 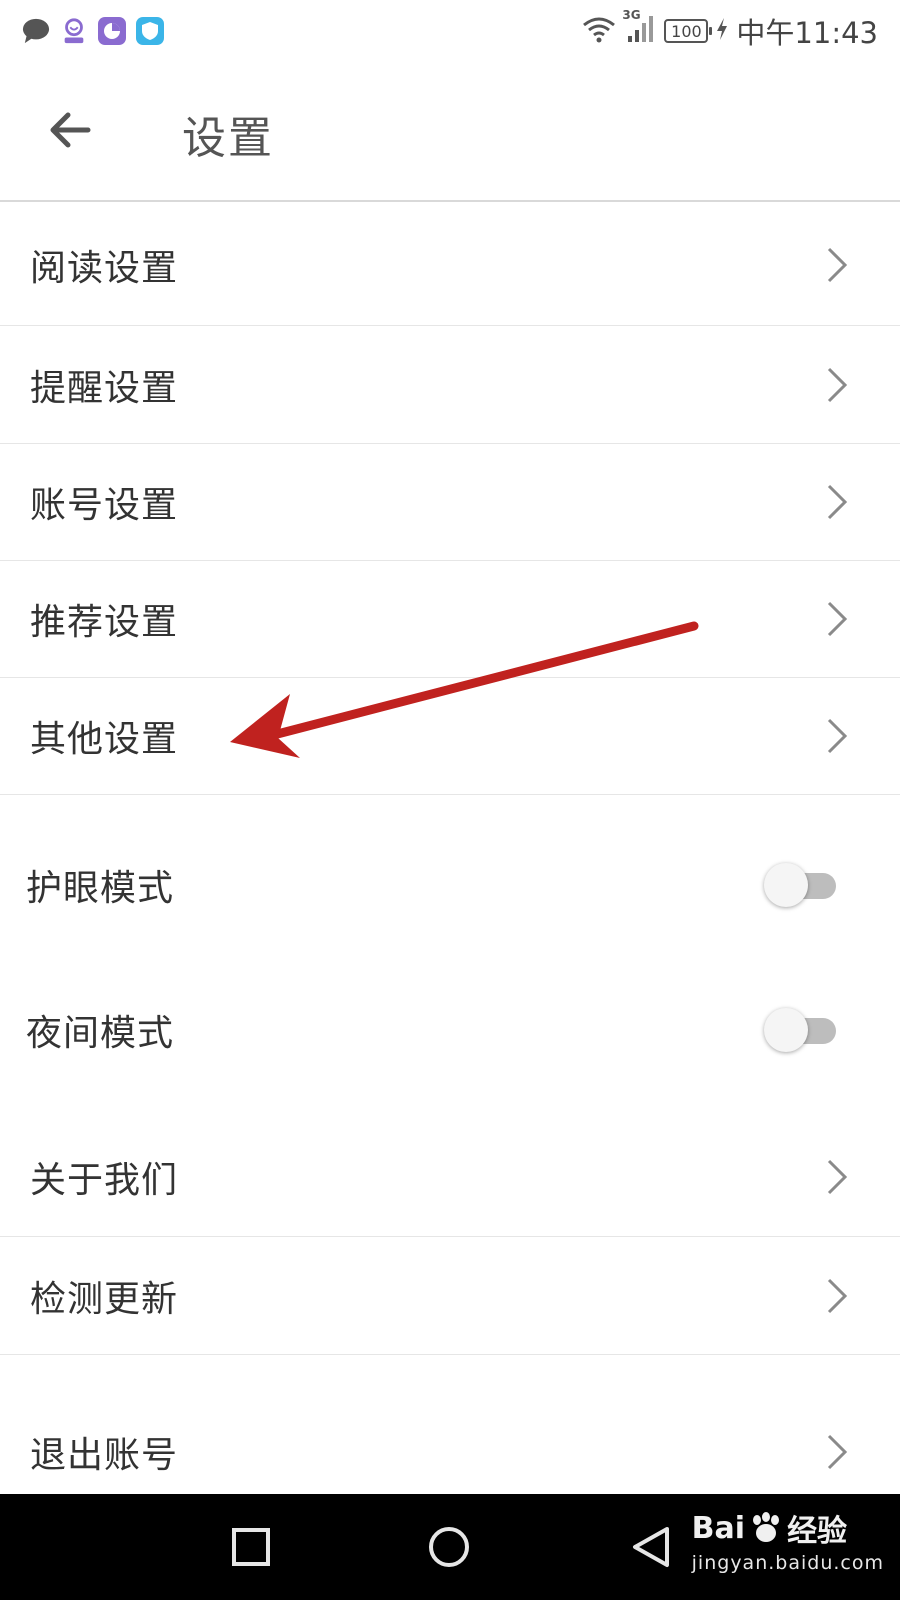 I want to click on notification-icons, so click(x=93, y=31).